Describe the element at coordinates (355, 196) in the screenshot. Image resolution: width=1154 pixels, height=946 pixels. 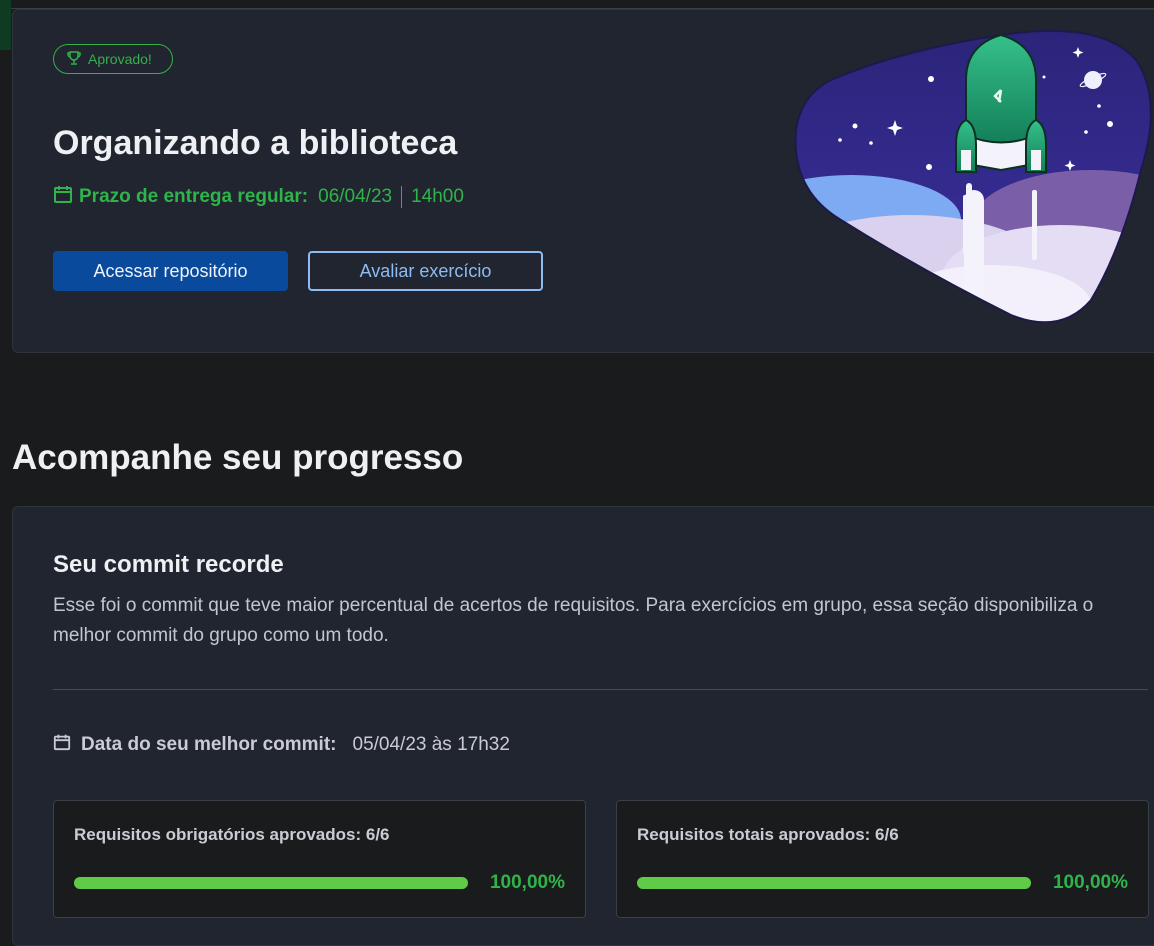
I see `deadline-date: 06/04/23` at that location.